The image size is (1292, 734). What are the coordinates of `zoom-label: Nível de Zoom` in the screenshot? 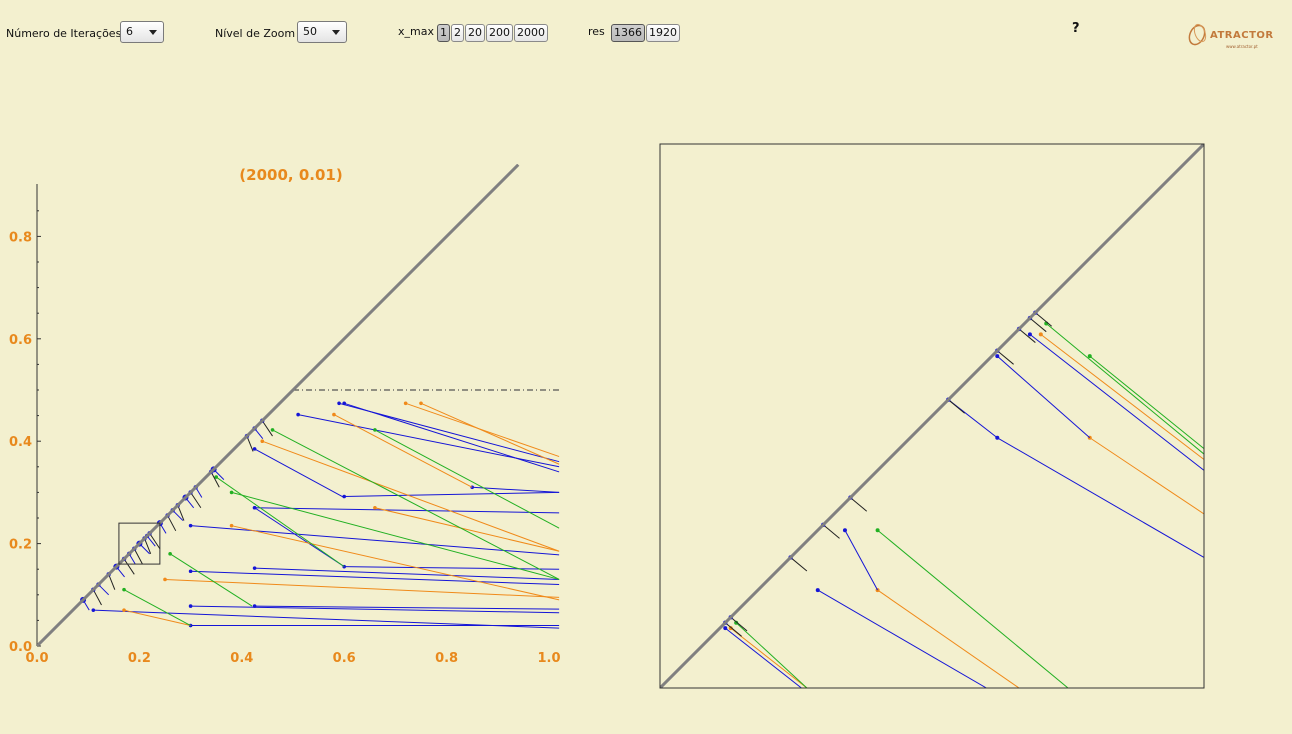 It's located at (255, 33).